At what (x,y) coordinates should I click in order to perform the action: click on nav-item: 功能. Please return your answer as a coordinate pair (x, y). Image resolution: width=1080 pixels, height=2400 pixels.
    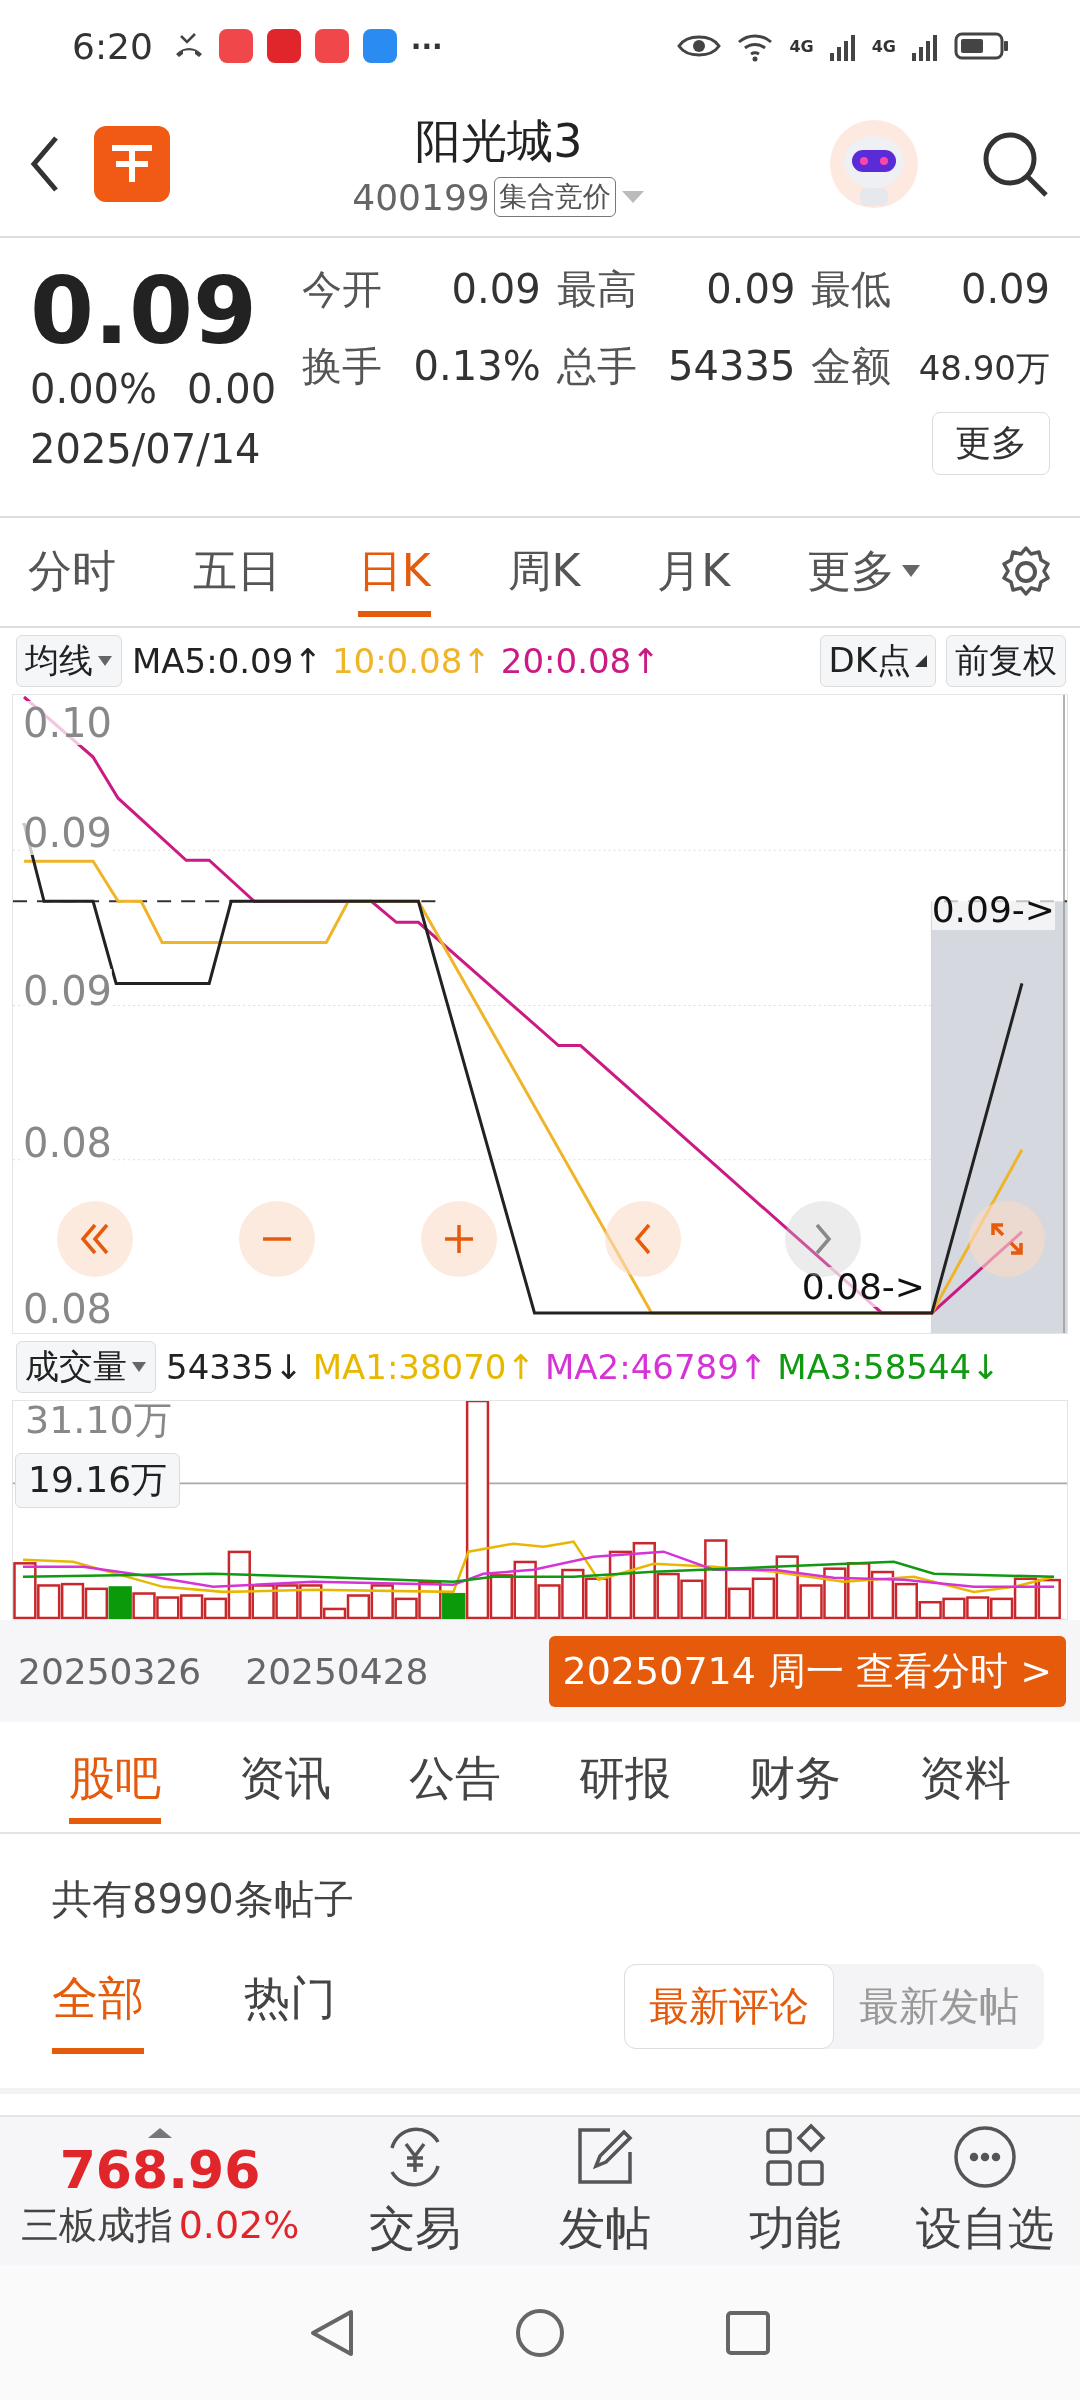
    Looking at the image, I should click on (795, 2191).